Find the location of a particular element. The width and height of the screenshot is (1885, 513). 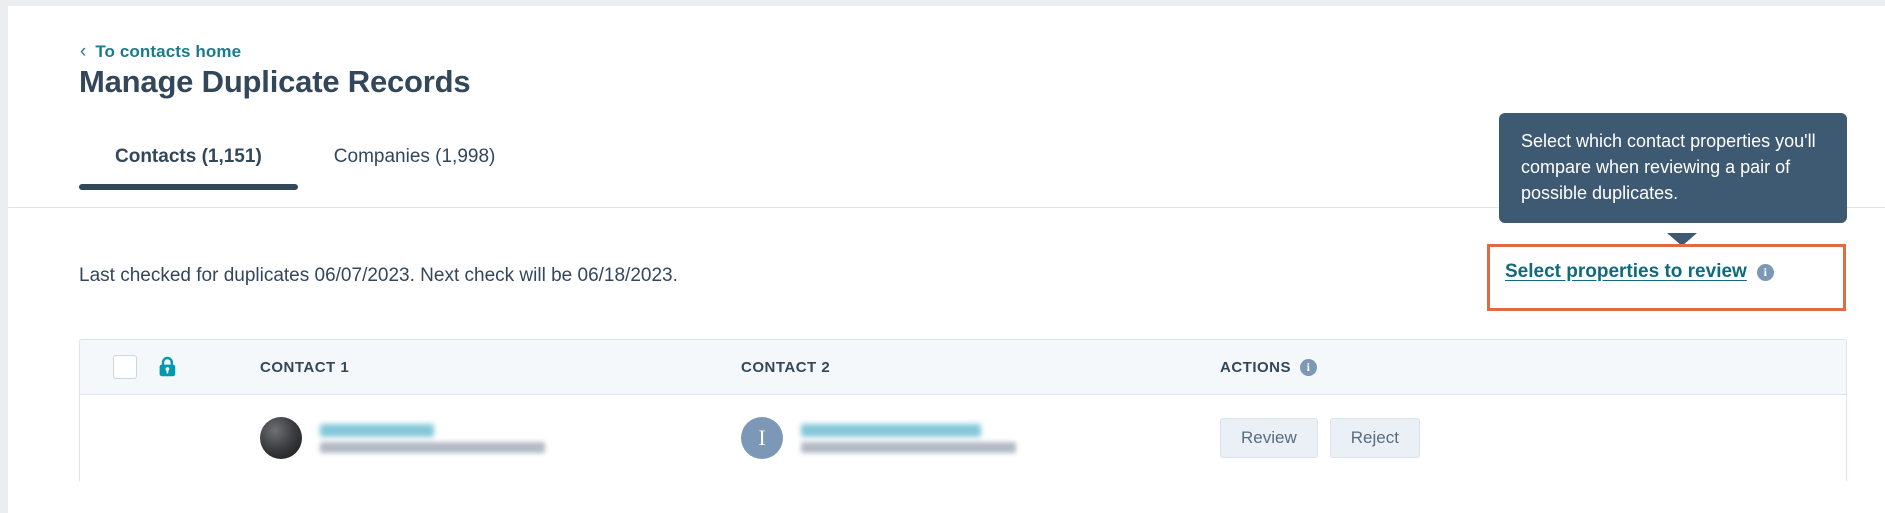

contact-2: I [redacted] [redacted] is located at coordinates (878, 438).